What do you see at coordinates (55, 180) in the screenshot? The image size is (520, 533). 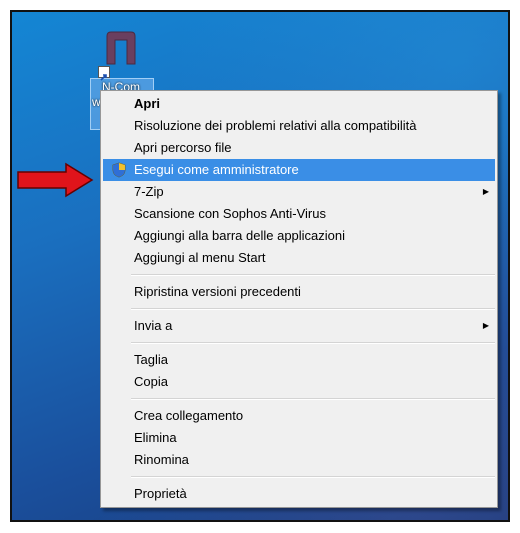 I see `red-arrow-icon` at bounding box center [55, 180].